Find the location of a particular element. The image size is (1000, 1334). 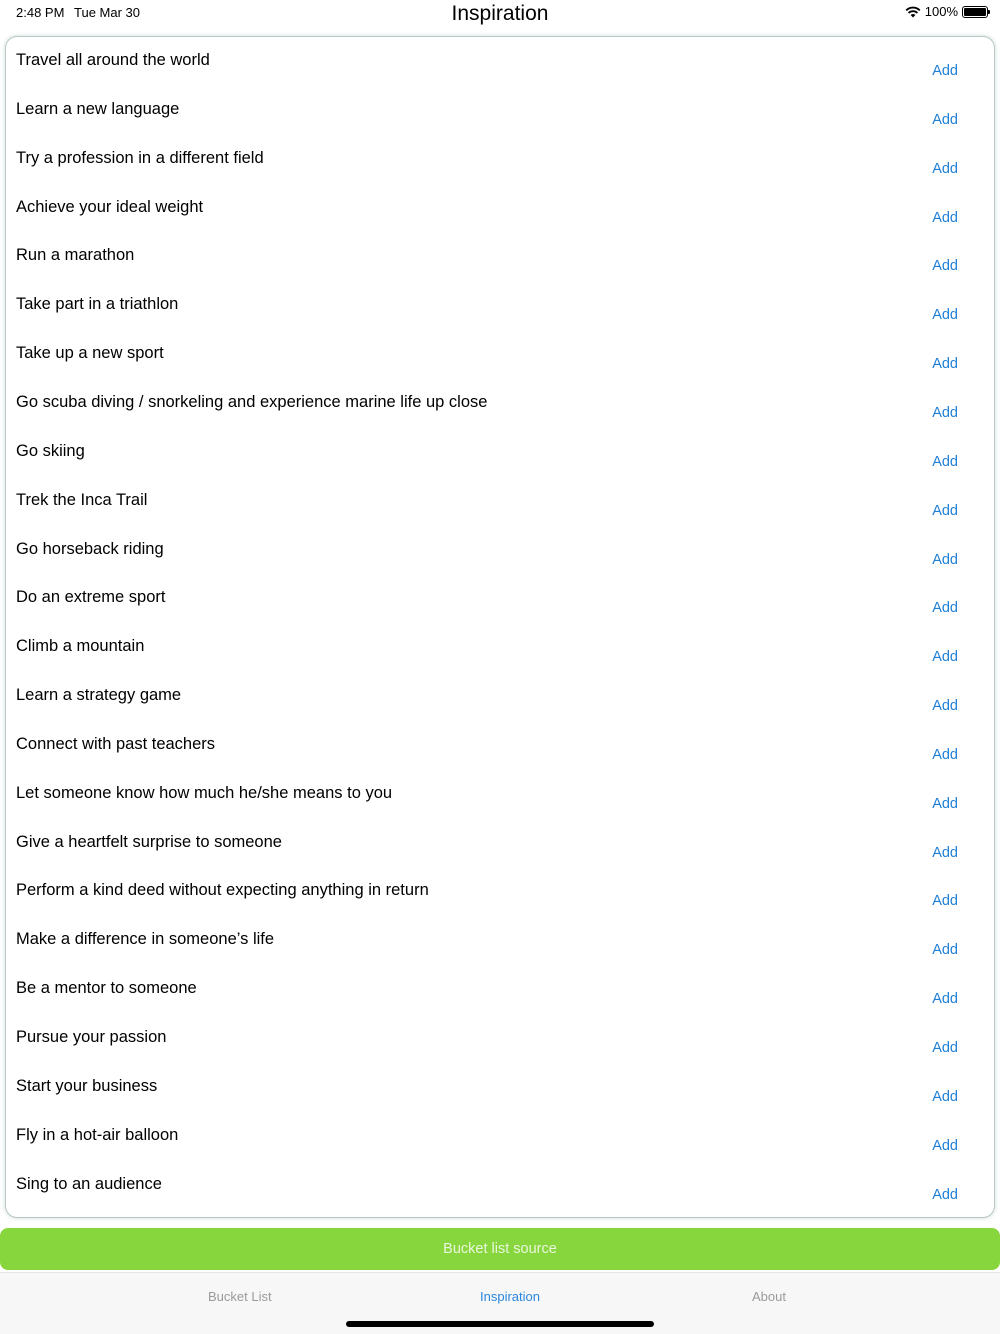

list-item: Go horseback riding Add is located at coordinates (500, 554).